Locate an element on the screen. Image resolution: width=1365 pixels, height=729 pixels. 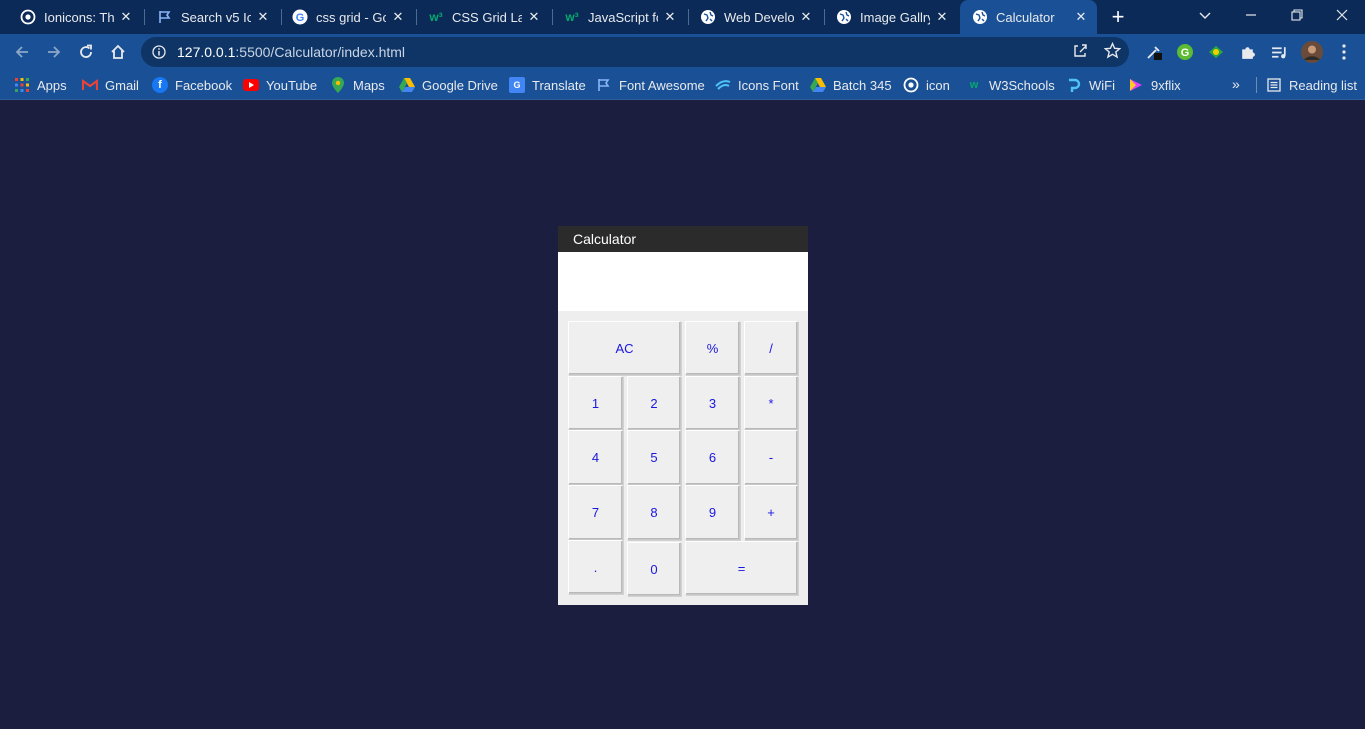
tab-calculator: Calculator ✕ is located at coordinates (1028, 17).